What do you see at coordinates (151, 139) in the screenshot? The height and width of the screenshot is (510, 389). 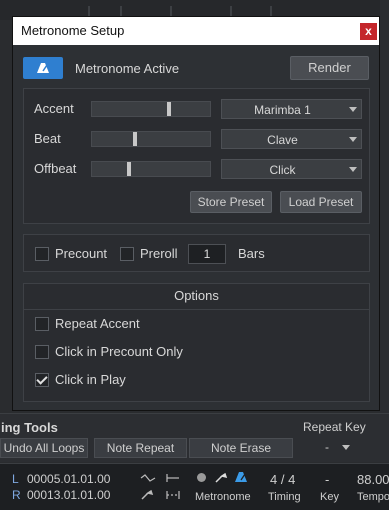 I see `volume-slider-beat` at bounding box center [151, 139].